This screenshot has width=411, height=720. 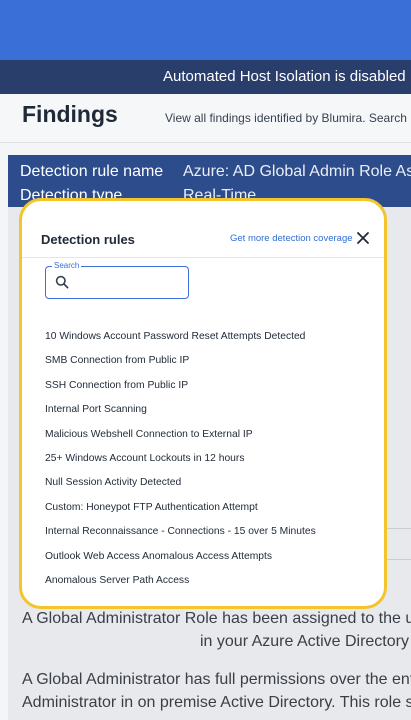 What do you see at coordinates (88, 239) in the screenshot?
I see `dialog-title: Detection rules` at bounding box center [88, 239].